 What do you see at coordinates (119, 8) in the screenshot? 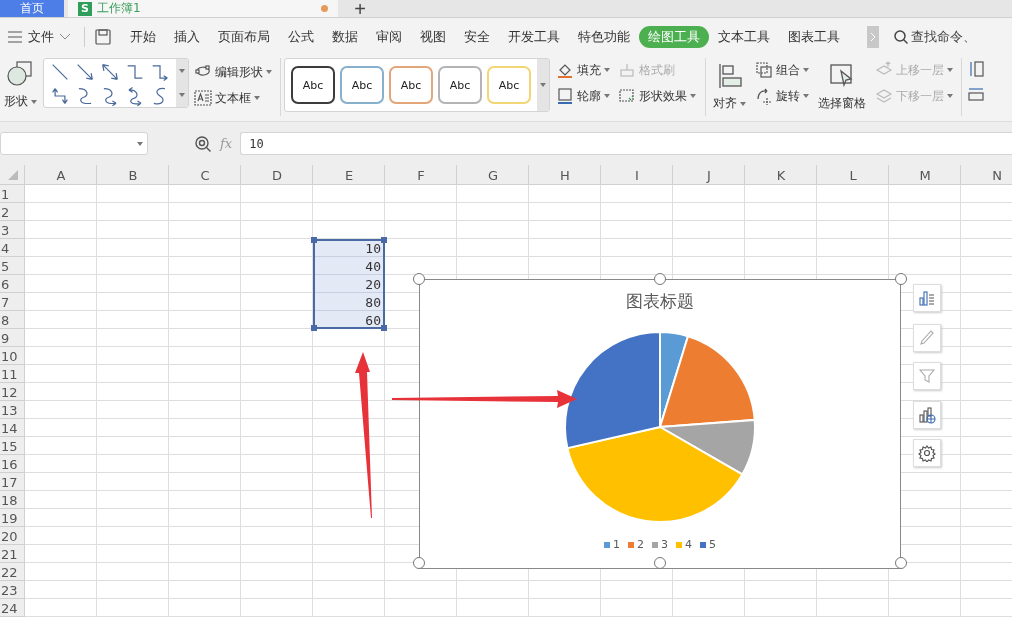
I see `tab-label: 工作簿1` at bounding box center [119, 8].